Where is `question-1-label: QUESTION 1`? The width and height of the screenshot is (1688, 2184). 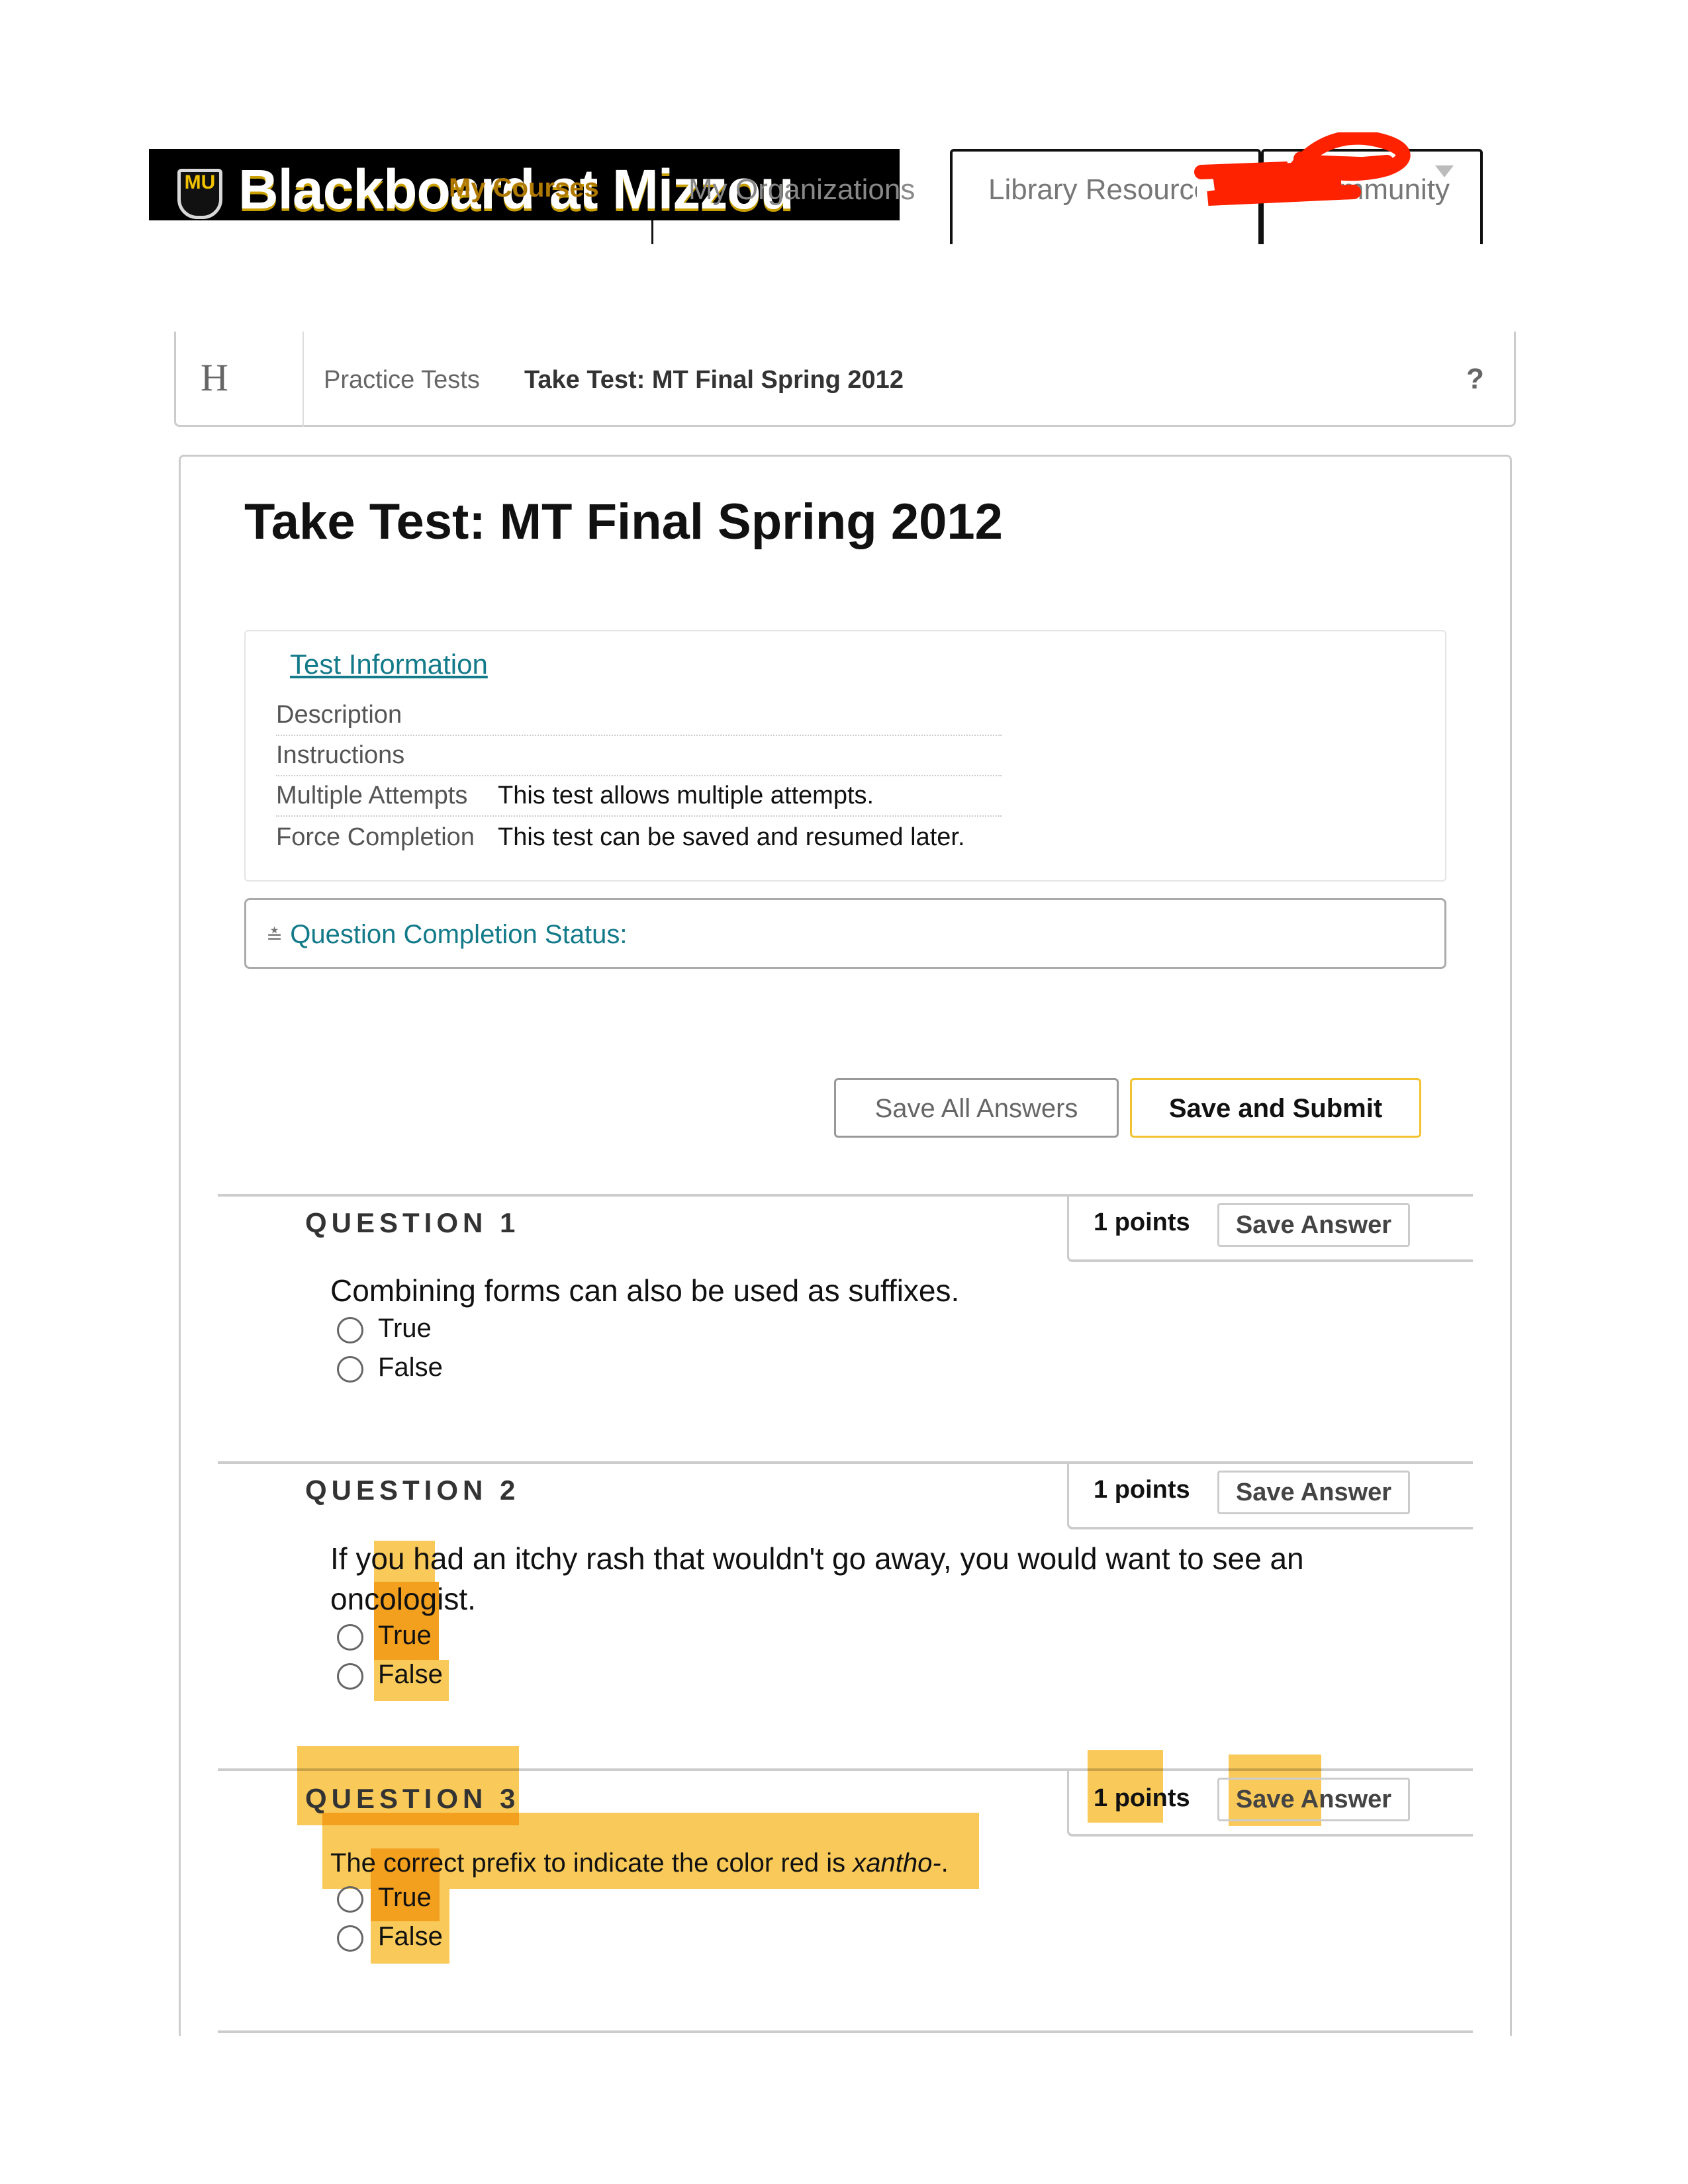 question-1-label: QUESTION 1 is located at coordinates (412, 1222).